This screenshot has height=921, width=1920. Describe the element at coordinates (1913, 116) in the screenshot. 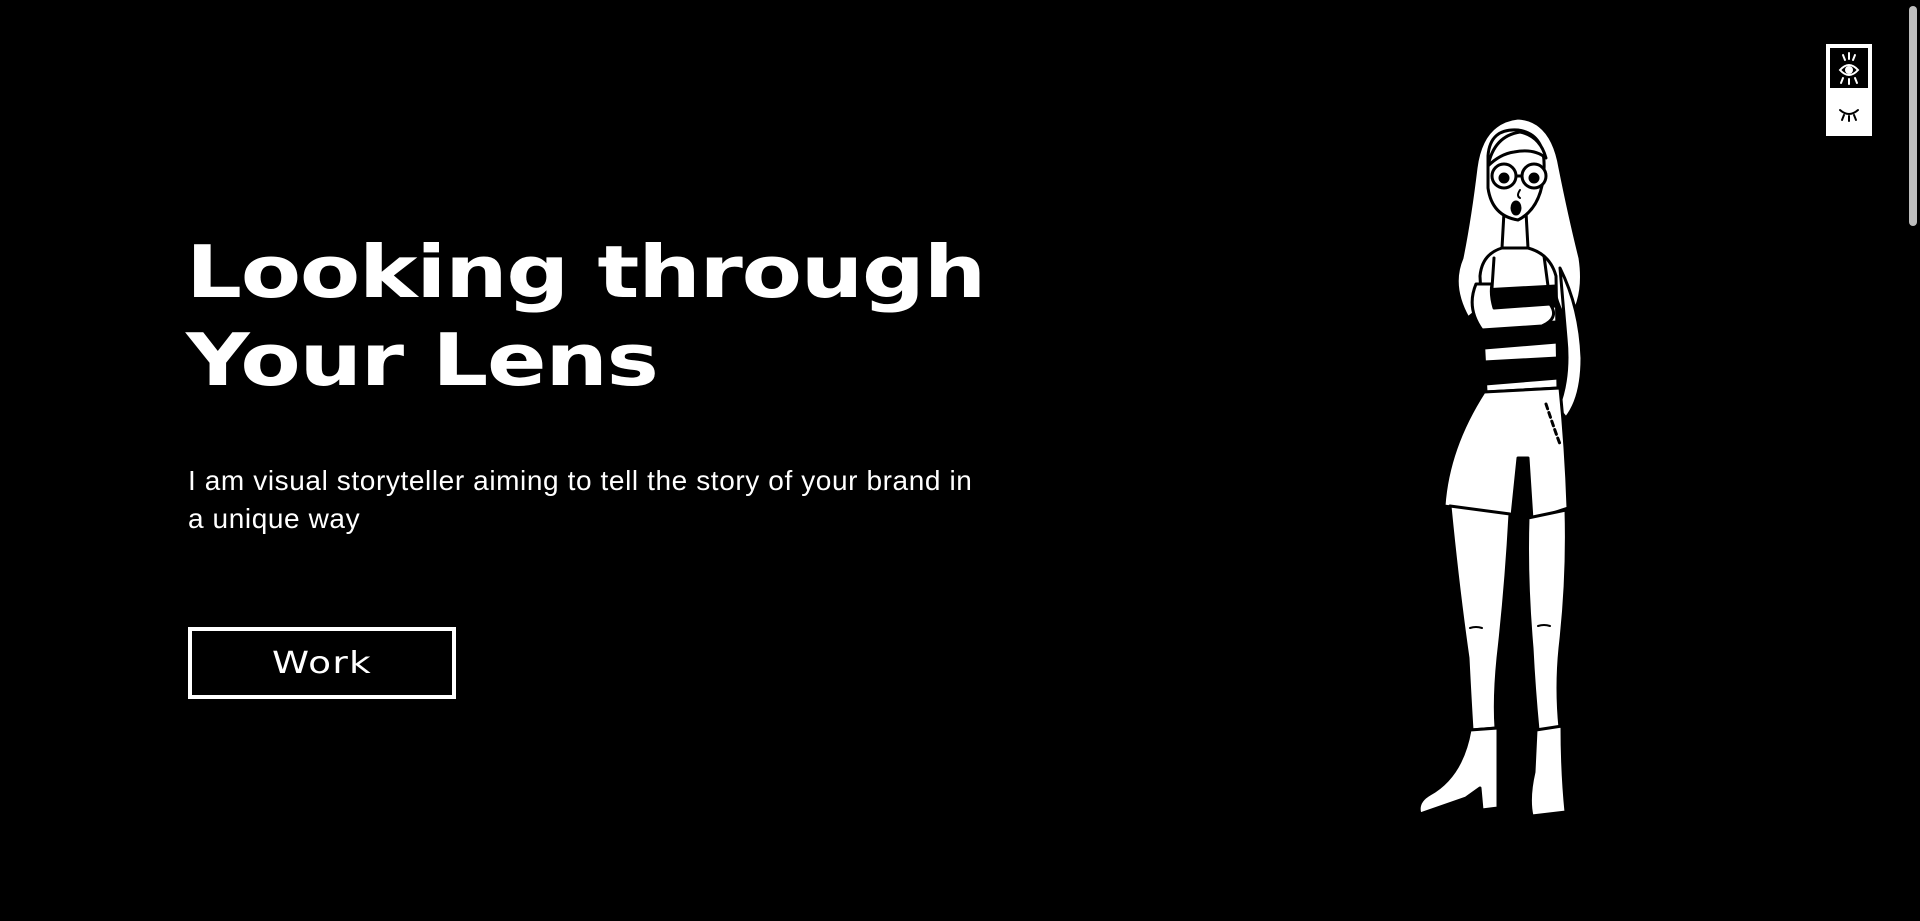

I see `scrollbar-thumb` at that location.